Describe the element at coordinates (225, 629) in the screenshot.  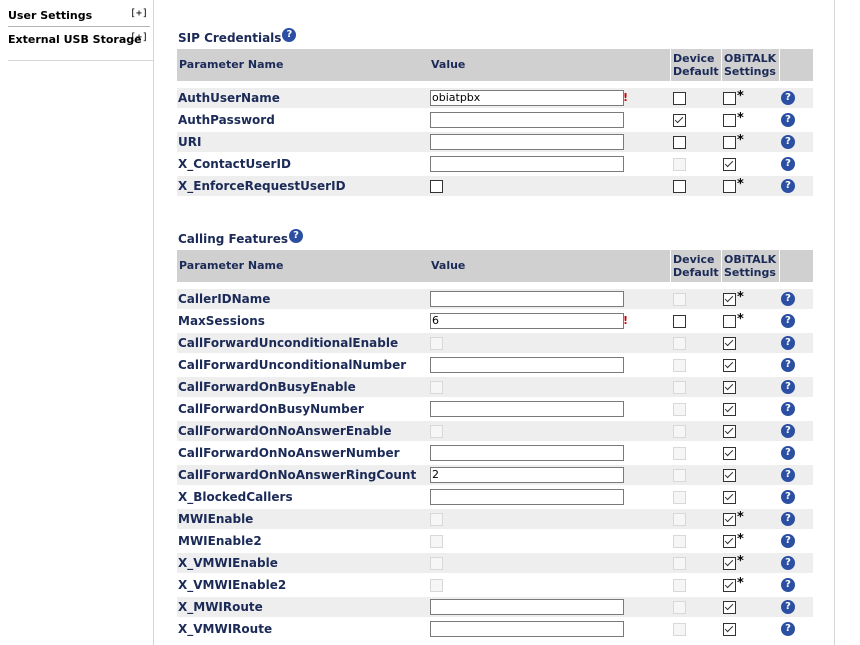
I see `parameter-name: X_VMWIRoute` at that location.